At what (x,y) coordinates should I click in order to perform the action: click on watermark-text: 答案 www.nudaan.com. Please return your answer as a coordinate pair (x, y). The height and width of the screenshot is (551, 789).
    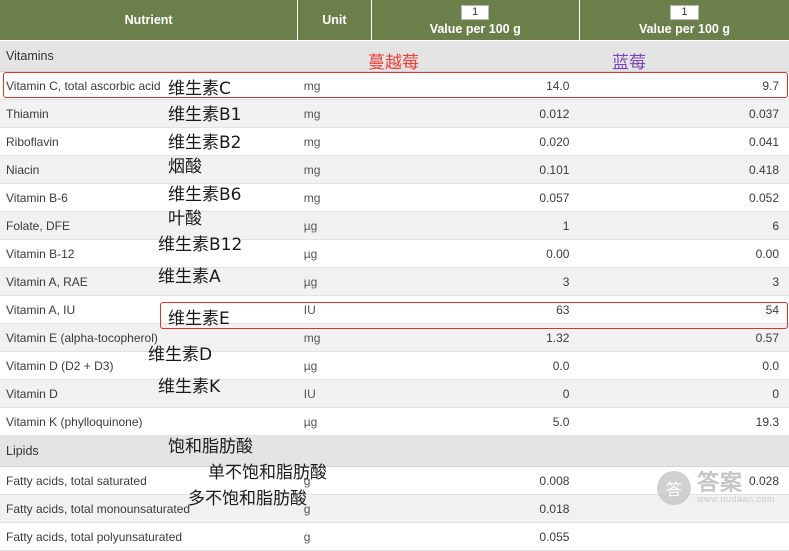
    Looking at the image, I should click on (736, 488).